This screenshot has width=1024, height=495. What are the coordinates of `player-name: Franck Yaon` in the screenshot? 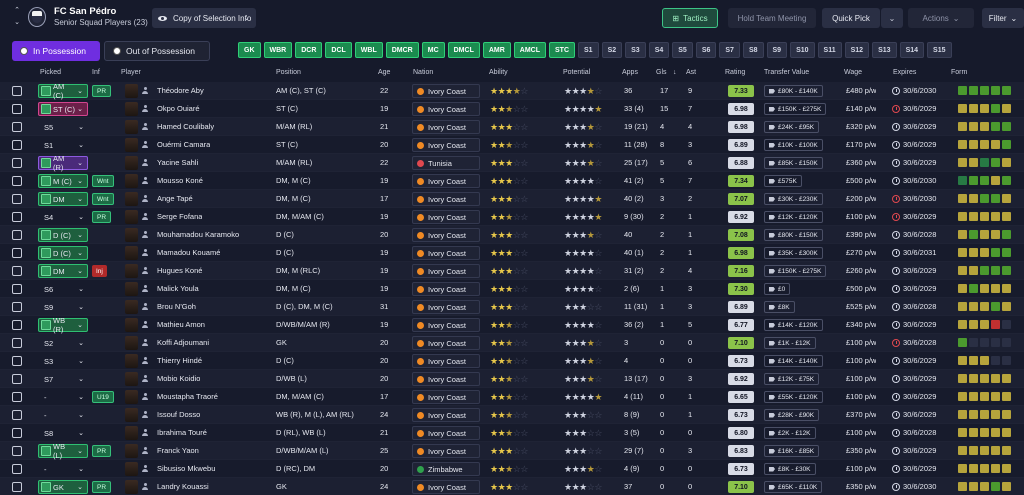 It's located at (178, 450).